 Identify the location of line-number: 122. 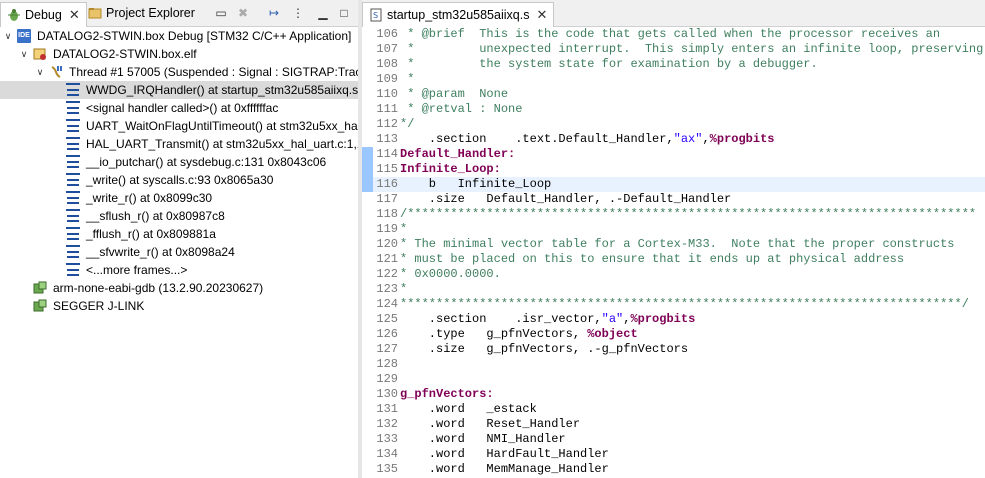
(387, 274).